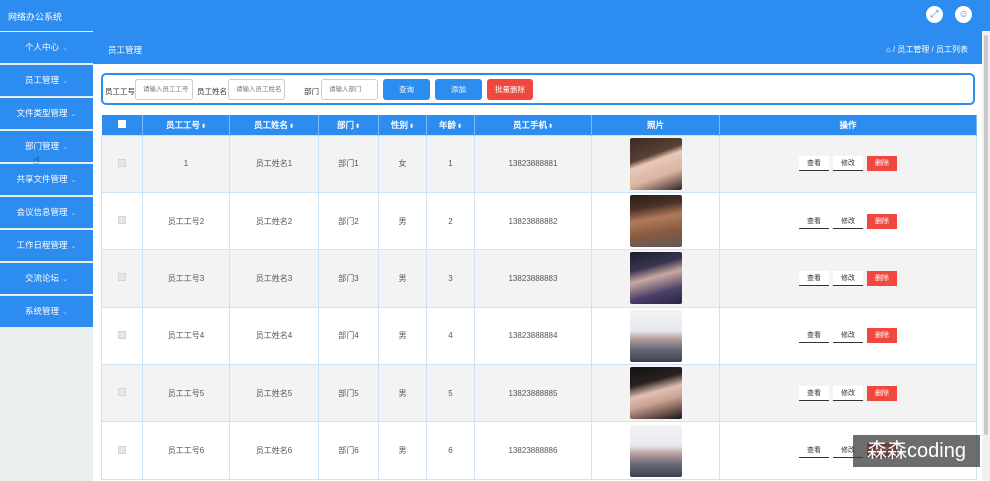 This screenshot has width=990, height=481. What do you see at coordinates (450, 450) in the screenshot?
I see `age-cell: 6` at bounding box center [450, 450].